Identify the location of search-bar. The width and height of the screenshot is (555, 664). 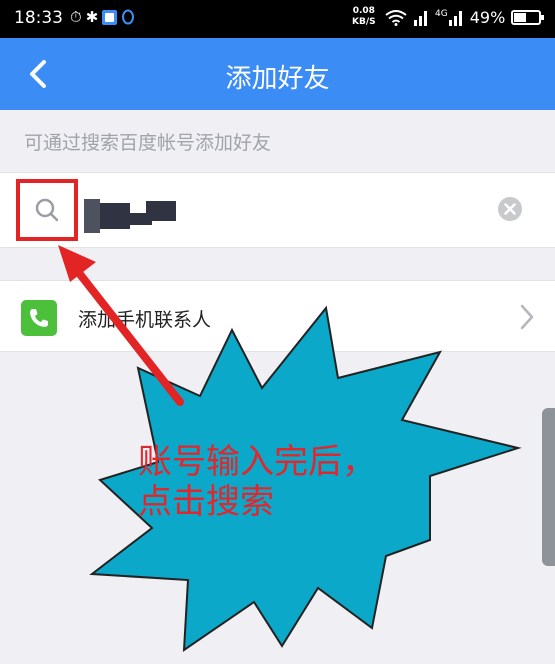
(277, 210).